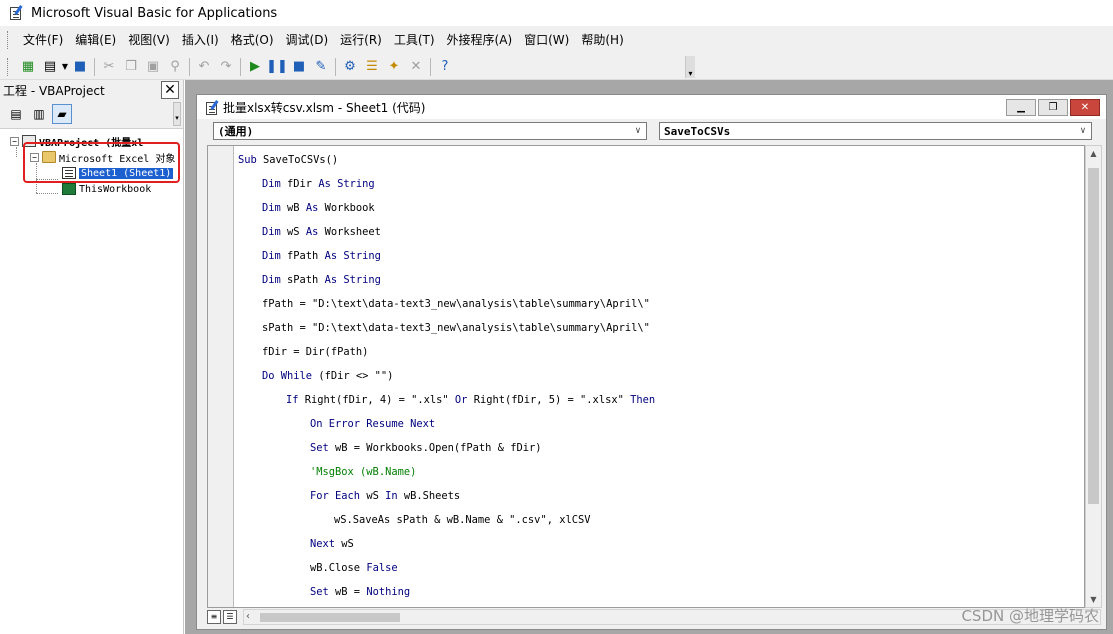 The height and width of the screenshot is (634, 1113). I want to click on vertical-scrollbar: ▲ ▼, so click(1093, 376).